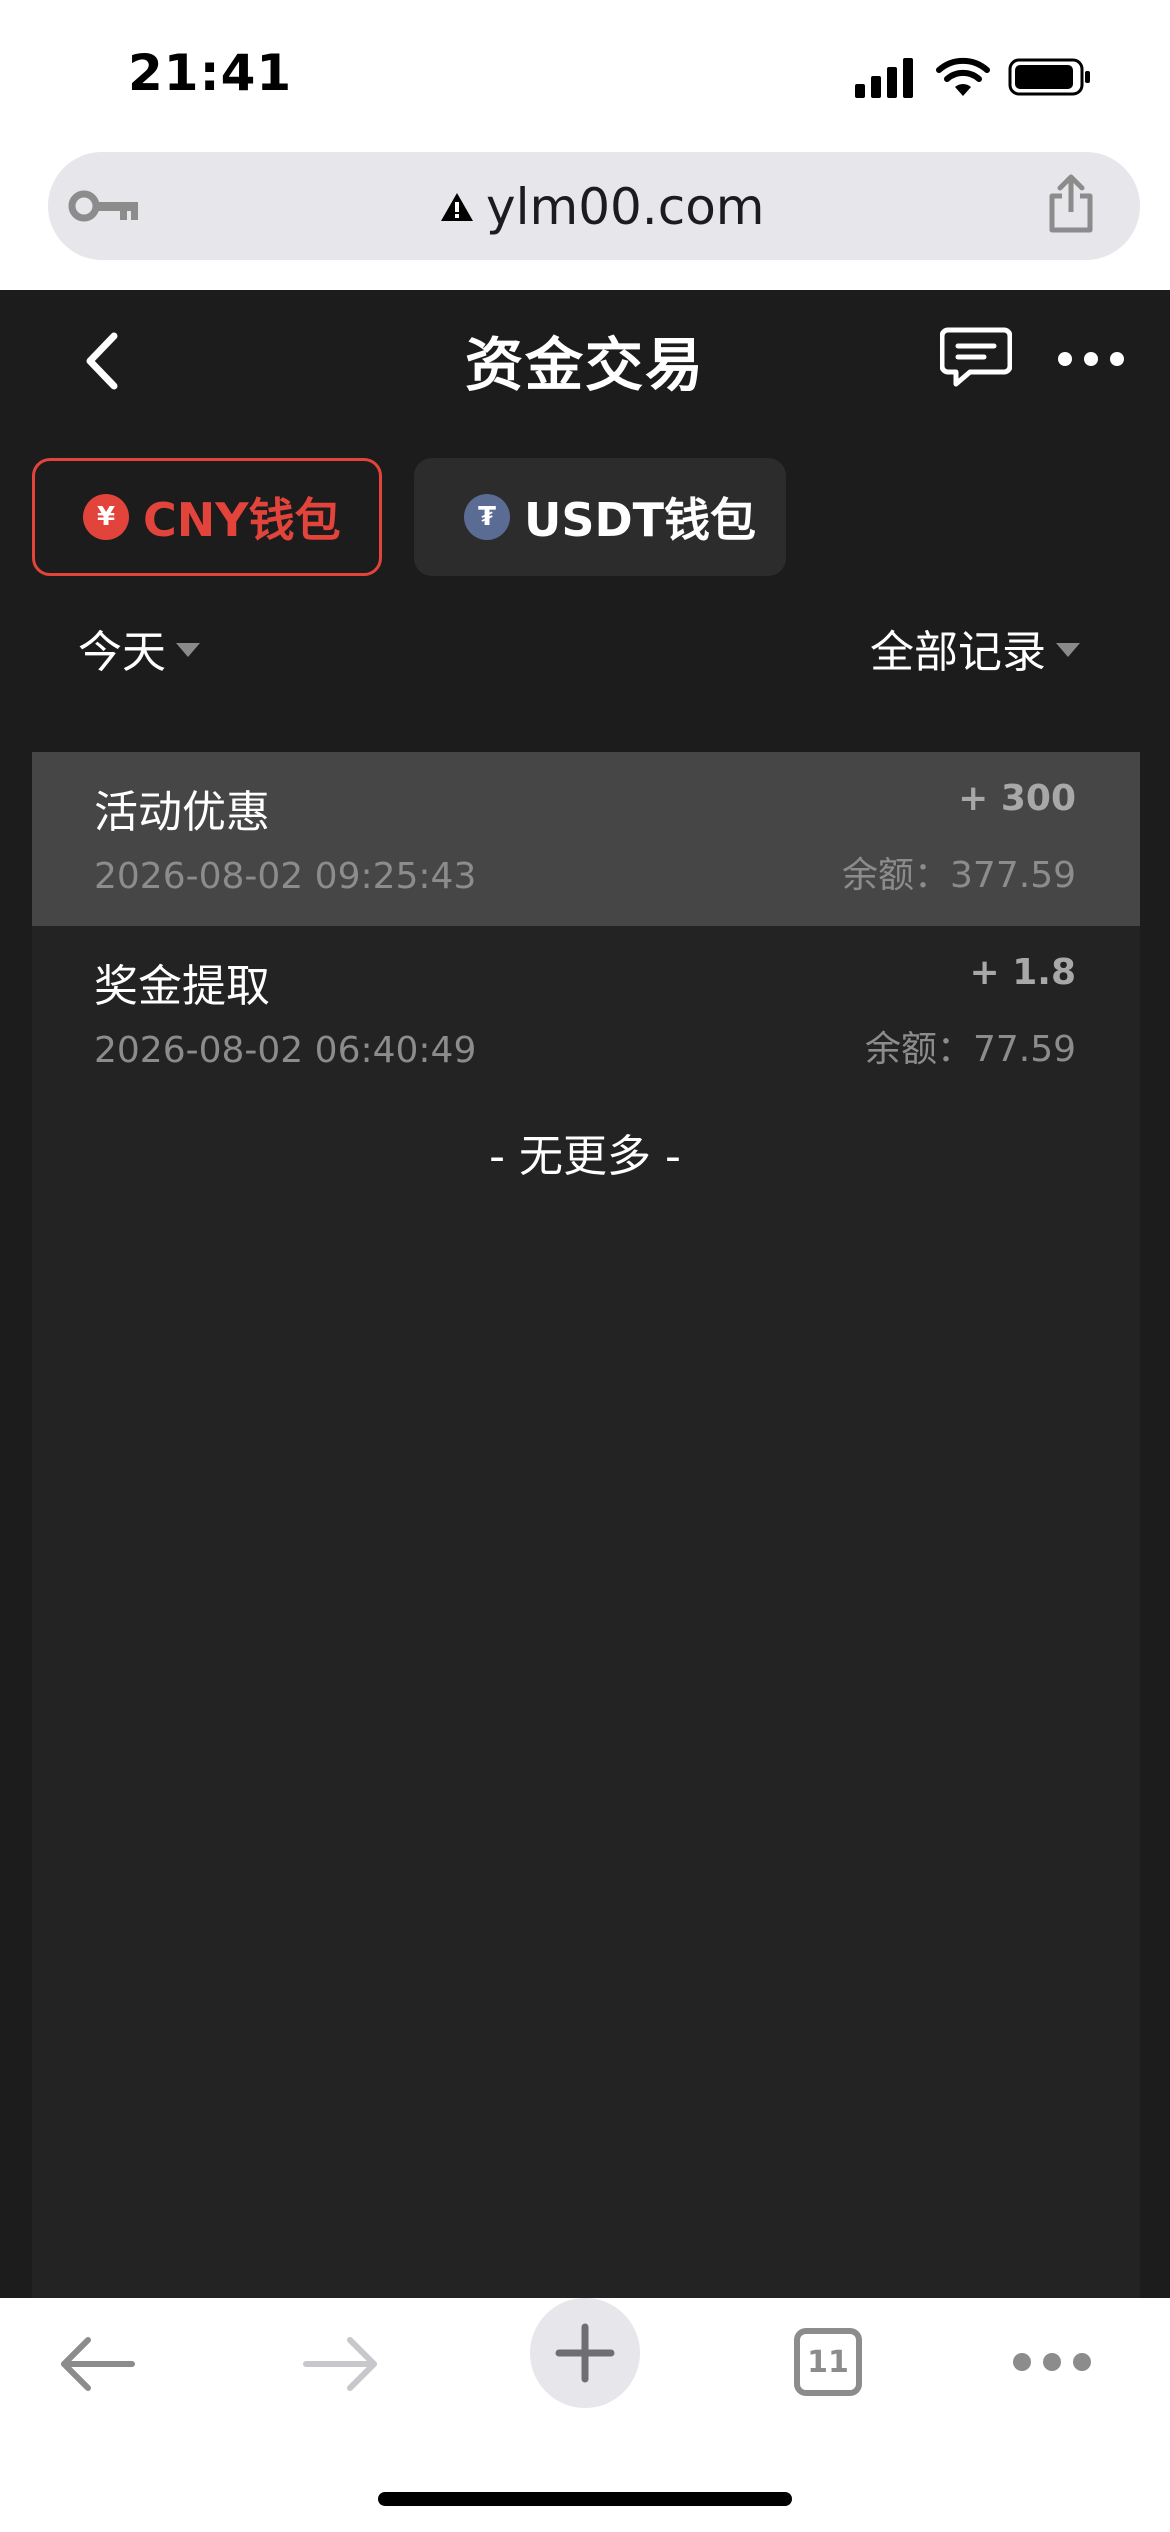  Describe the element at coordinates (828, 2362) in the screenshot. I see `tabs-icon: 11` at that location.